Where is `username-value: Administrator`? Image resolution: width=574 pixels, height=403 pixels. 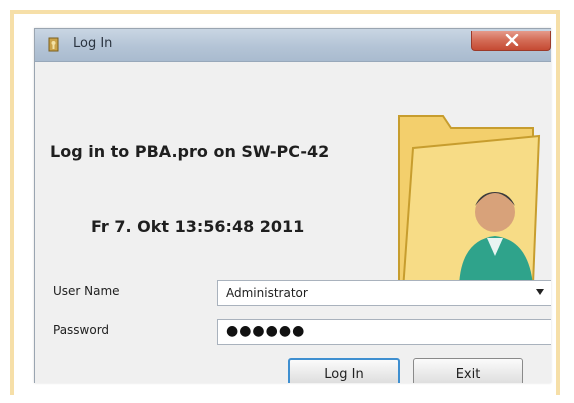 username-value: Administrator is located at coordinates (267, 293).